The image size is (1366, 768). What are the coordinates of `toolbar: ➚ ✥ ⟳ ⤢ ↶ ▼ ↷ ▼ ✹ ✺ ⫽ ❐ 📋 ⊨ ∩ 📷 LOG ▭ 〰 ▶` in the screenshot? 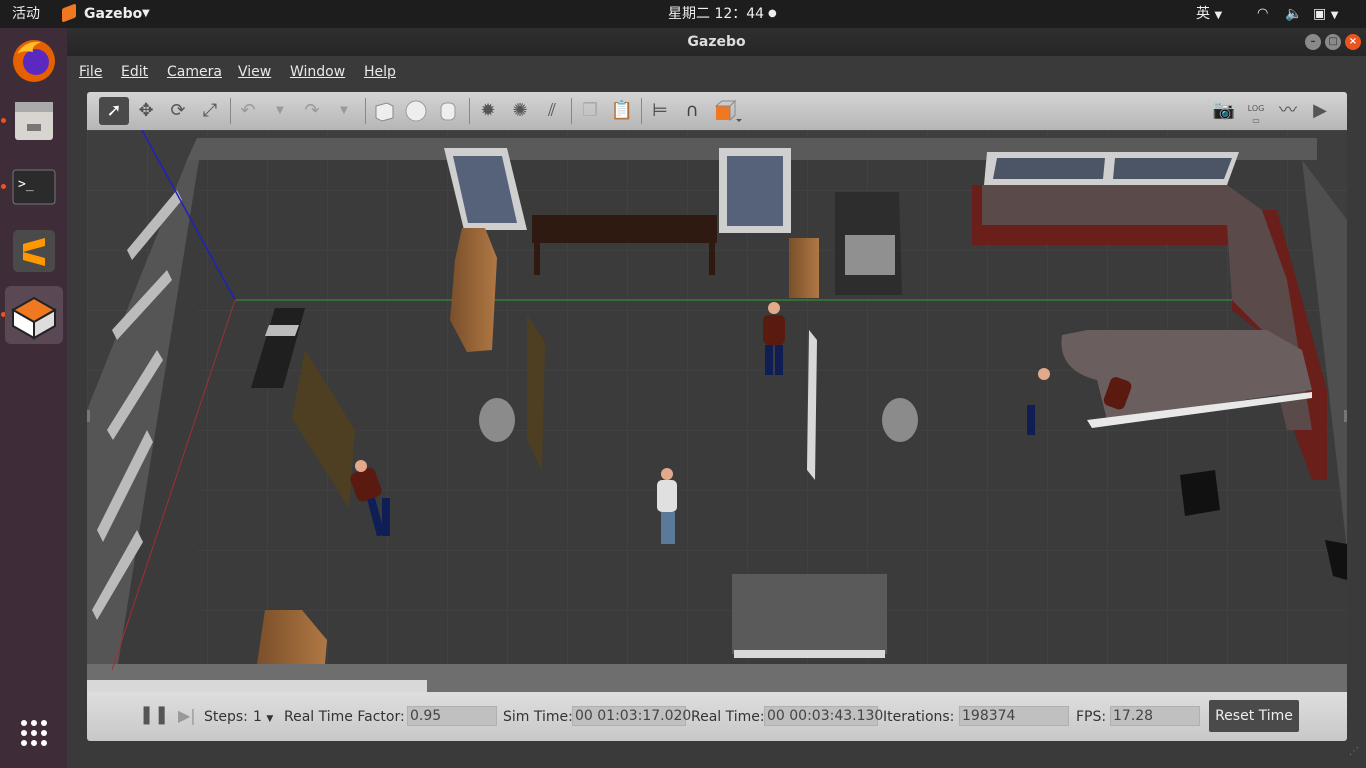 It's located at (717, 111).